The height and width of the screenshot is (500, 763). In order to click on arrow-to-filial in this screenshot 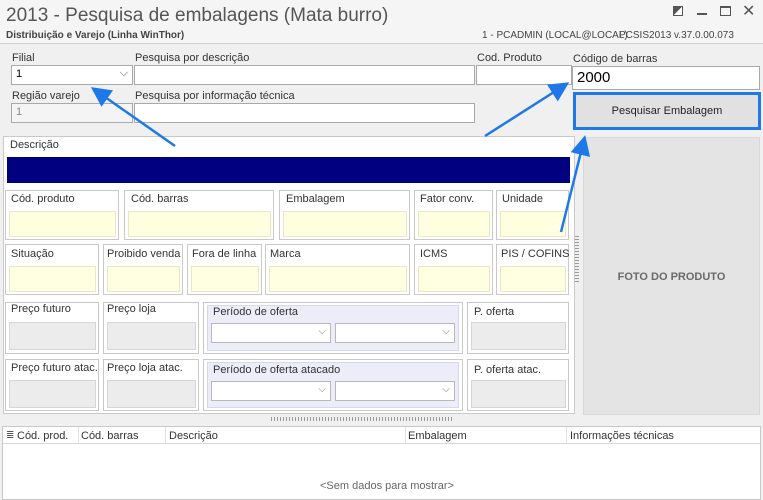, I will do `click(133, 117)`.